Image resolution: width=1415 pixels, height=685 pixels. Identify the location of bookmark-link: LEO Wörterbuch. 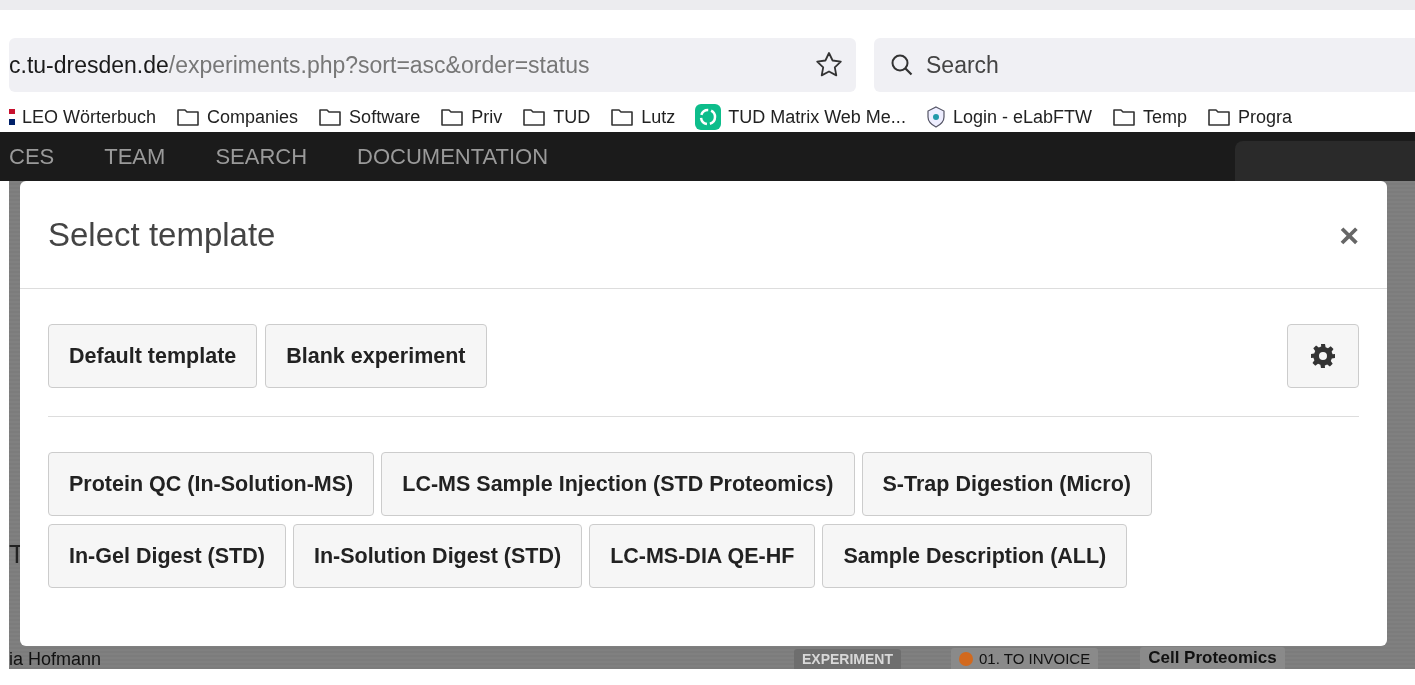
(89, 117).